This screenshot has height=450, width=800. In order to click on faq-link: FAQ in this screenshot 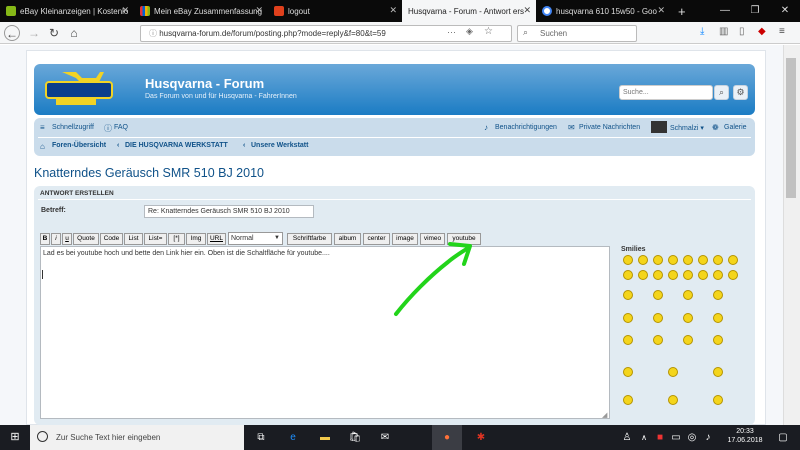, I will do `click(121, 127)`.